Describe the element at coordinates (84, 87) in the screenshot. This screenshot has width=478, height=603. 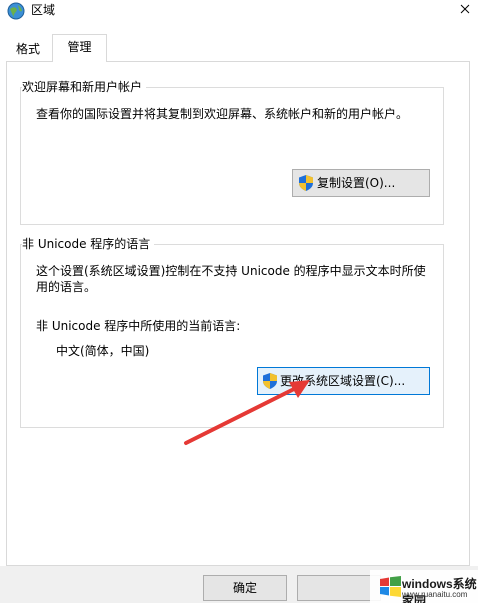
I see `welcome-group-title: 欢迎屏幕和新用户帐户` at that location.